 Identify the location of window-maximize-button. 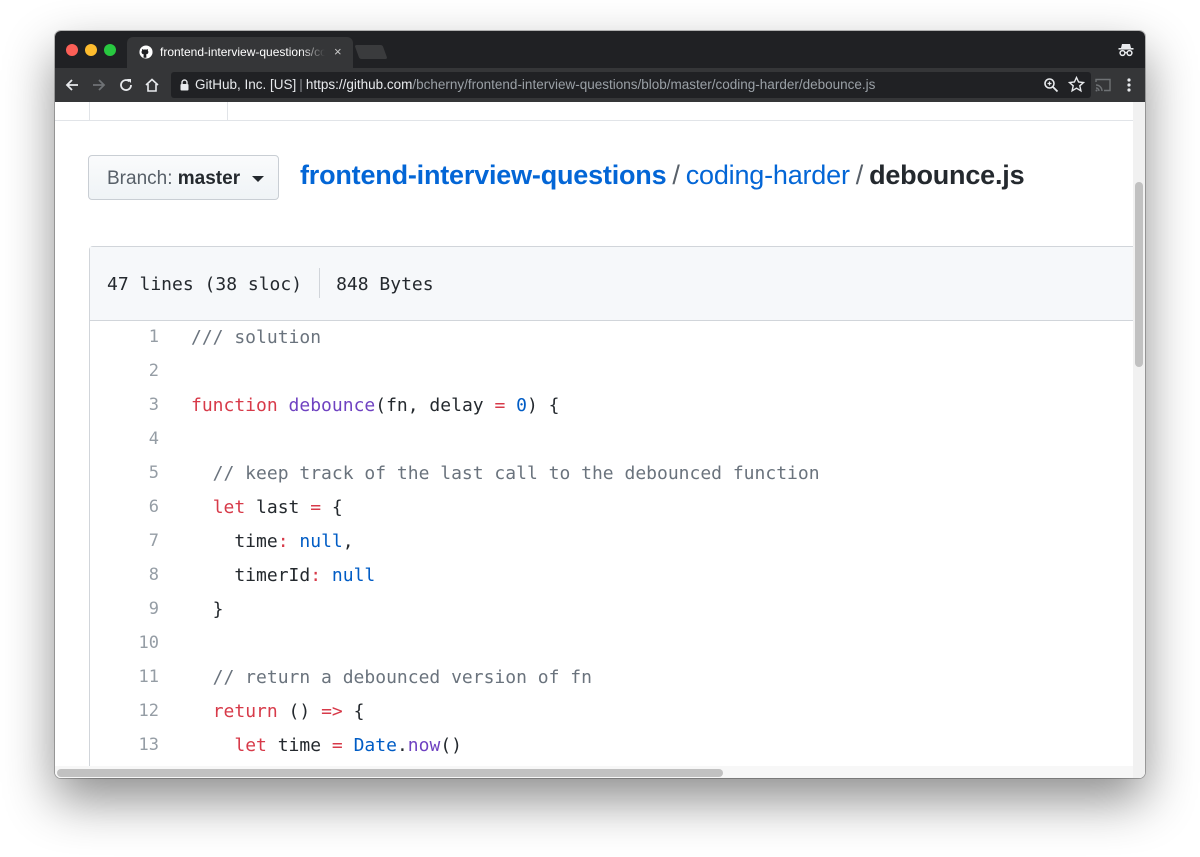
(110, 50).